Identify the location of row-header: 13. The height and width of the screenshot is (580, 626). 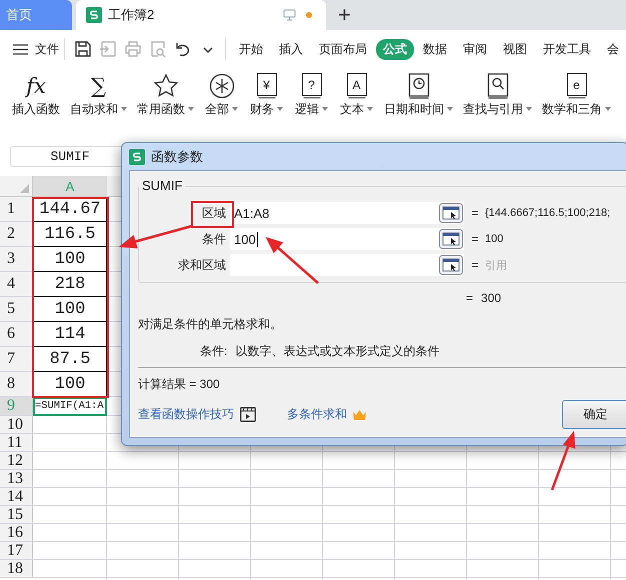
(16, 479).